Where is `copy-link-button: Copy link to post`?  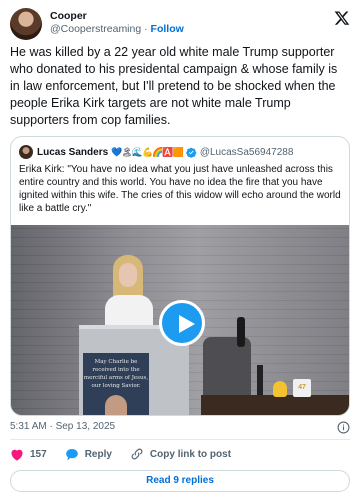
copy-link-button: Copy link to post is located at coordinates (180, 454).